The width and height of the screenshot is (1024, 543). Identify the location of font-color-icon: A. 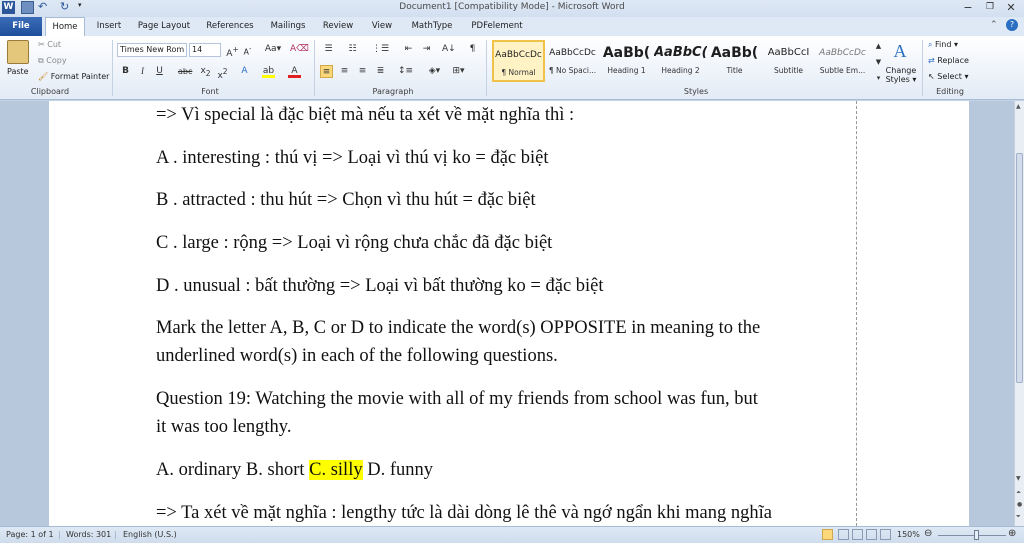
(294, 71).